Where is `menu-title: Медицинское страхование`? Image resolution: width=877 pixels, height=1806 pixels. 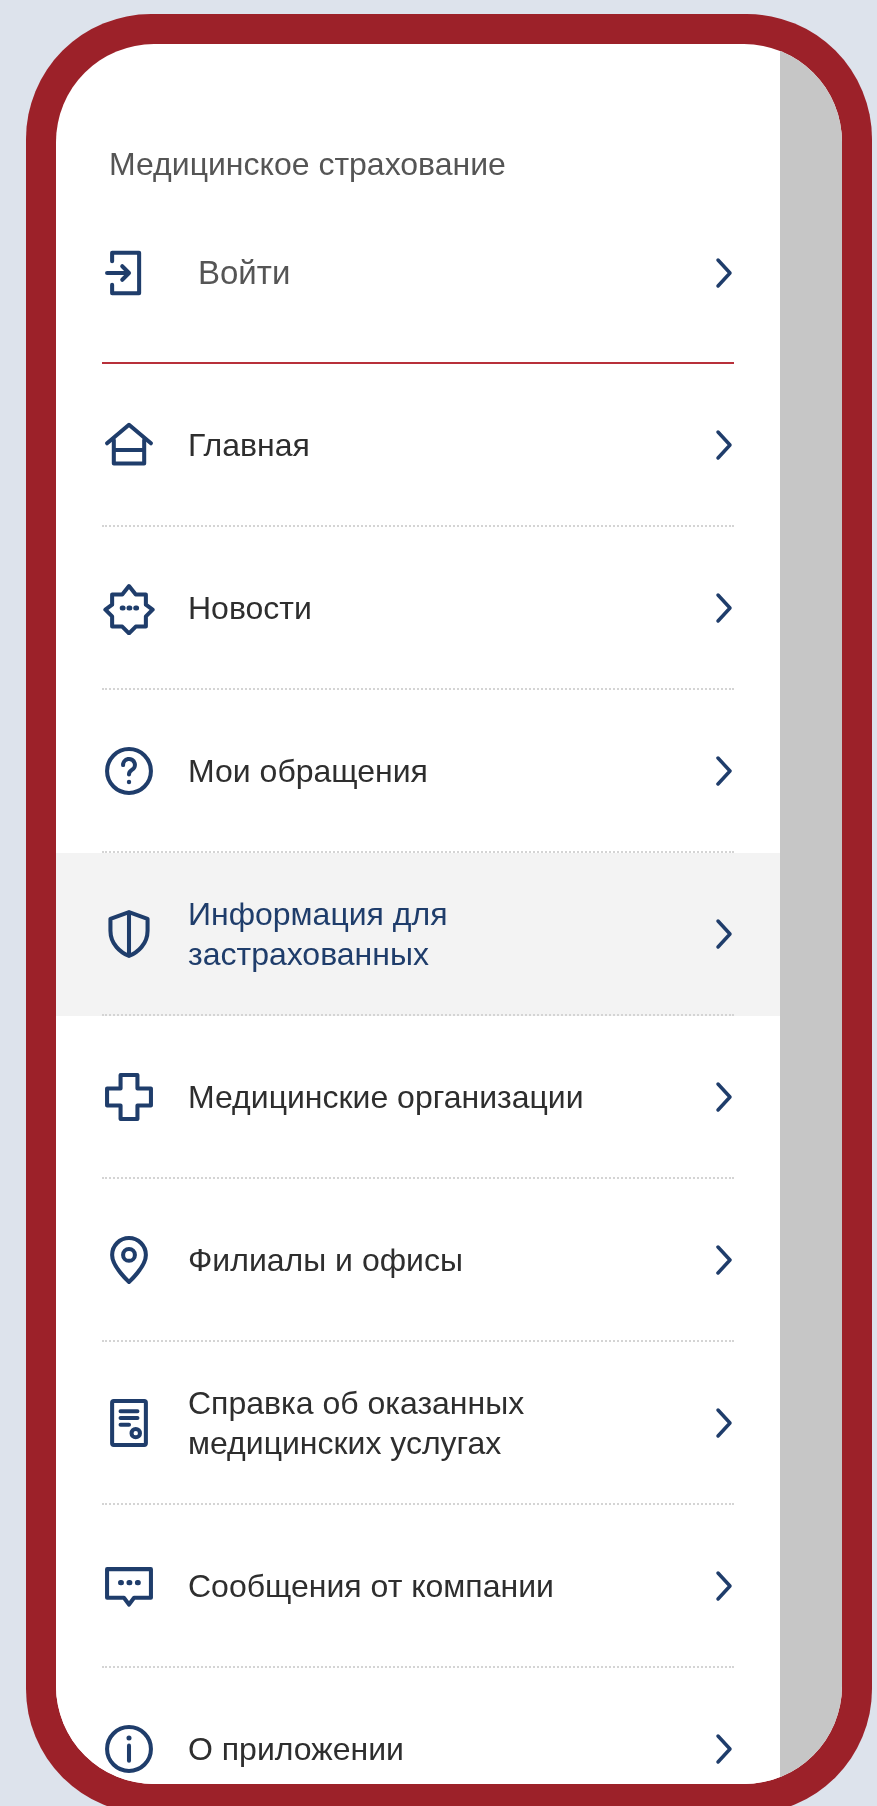
menu-title: Медицинское страхование is located at coordinates (307, 164).